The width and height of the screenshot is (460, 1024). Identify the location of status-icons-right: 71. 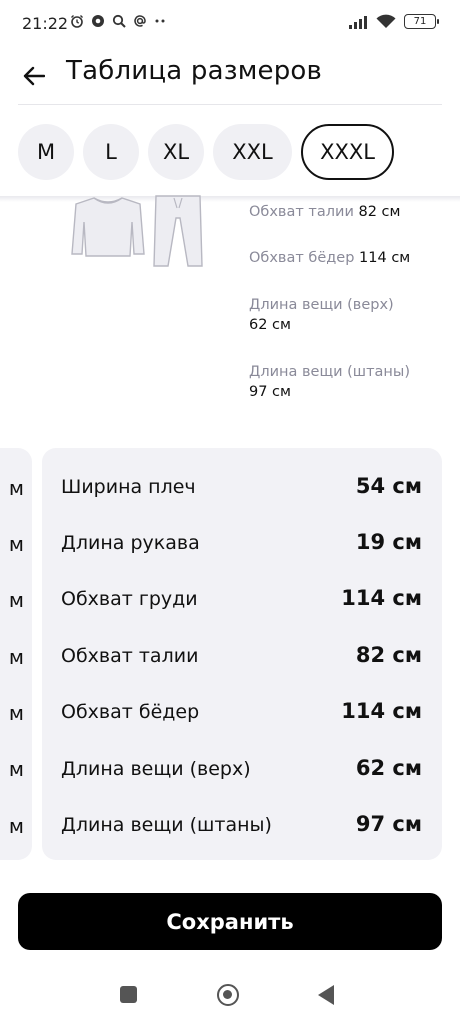
(393, 21).